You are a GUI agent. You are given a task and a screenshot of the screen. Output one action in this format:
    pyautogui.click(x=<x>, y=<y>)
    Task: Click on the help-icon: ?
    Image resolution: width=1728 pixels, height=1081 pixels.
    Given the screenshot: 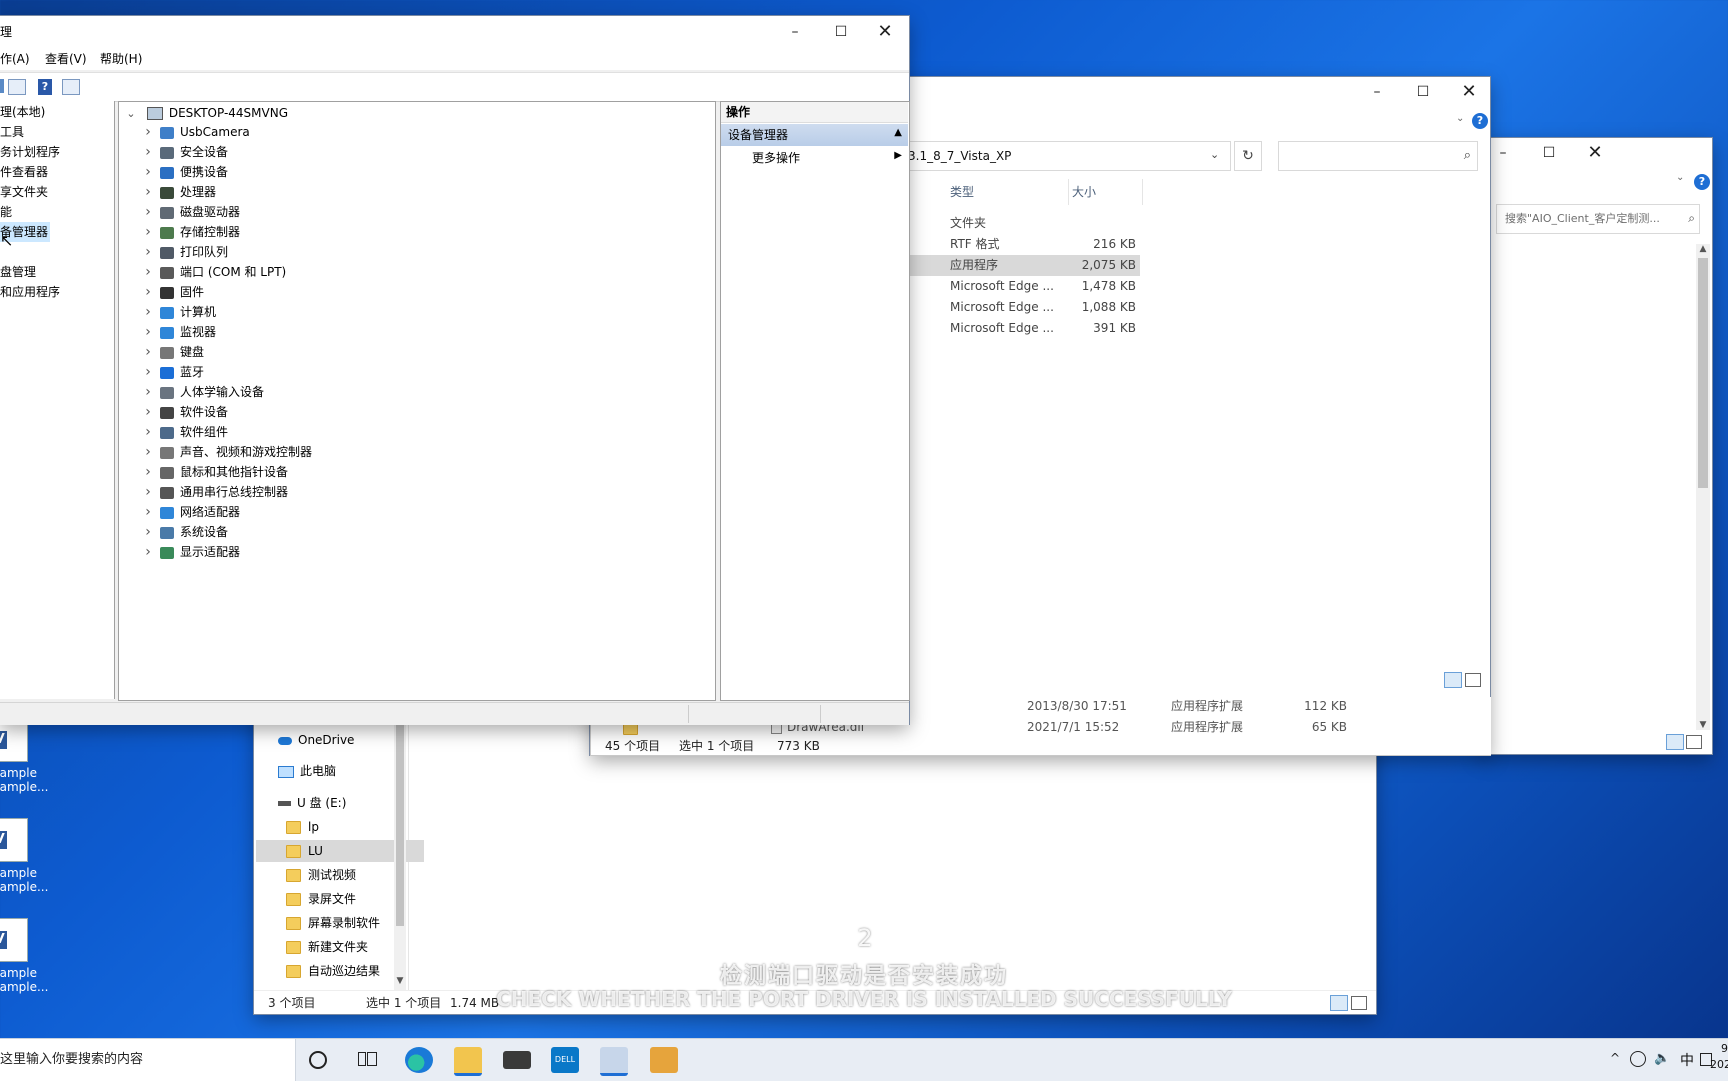 What is the action you would take?
    pyautogui.click(x=1702, y=182)
    